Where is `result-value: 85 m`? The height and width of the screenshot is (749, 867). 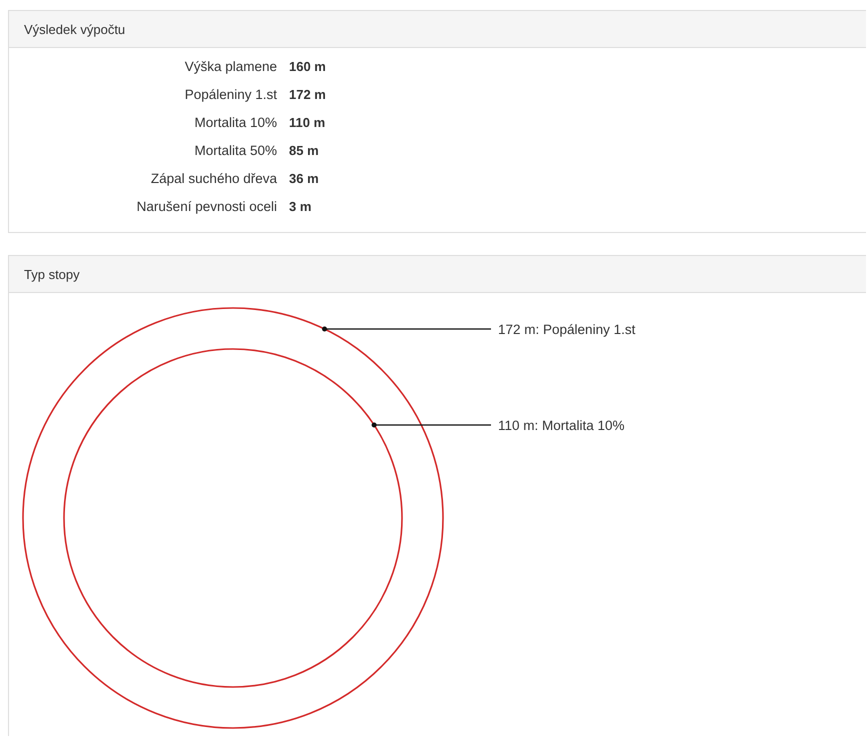 result-value: 85 m is located at coordinates (304, 151).